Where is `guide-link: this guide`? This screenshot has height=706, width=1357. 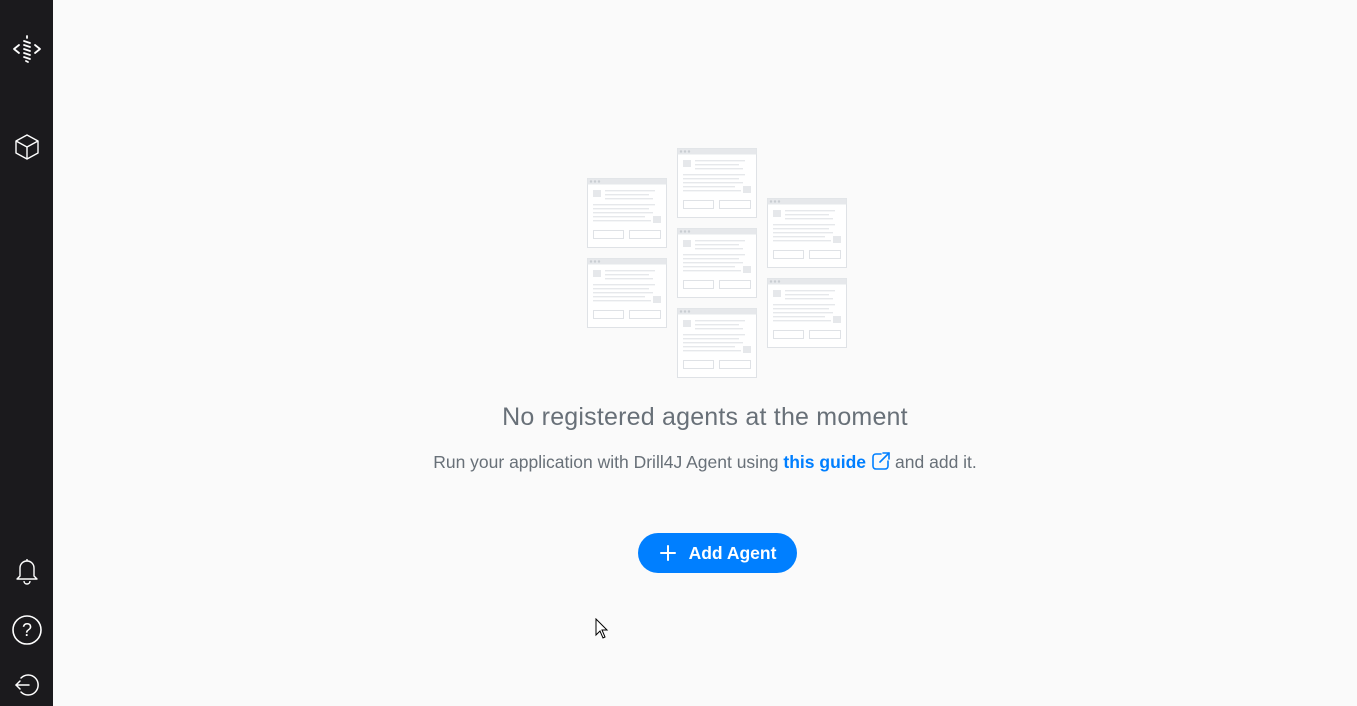 guide-link: this guide is located at coordinates (839, 462).